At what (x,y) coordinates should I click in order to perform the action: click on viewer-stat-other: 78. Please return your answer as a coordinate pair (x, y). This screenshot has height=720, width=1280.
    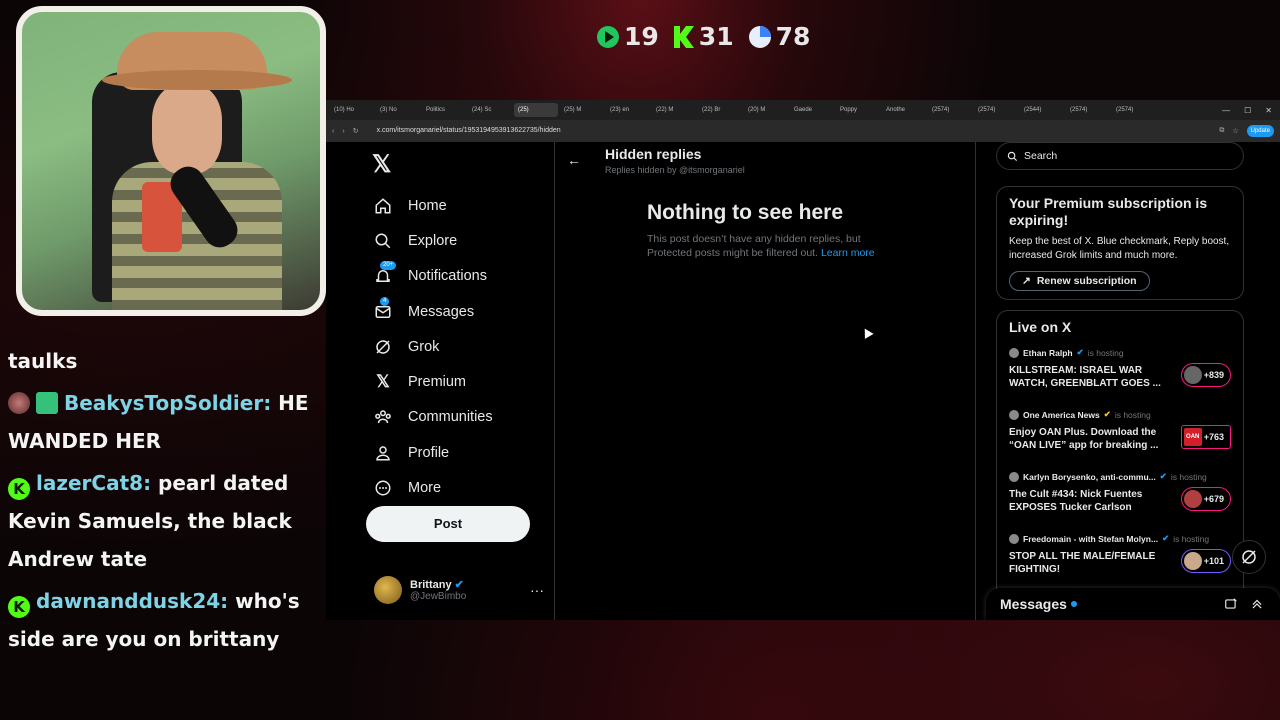
    Looking at the image, I should click on (779, 36).